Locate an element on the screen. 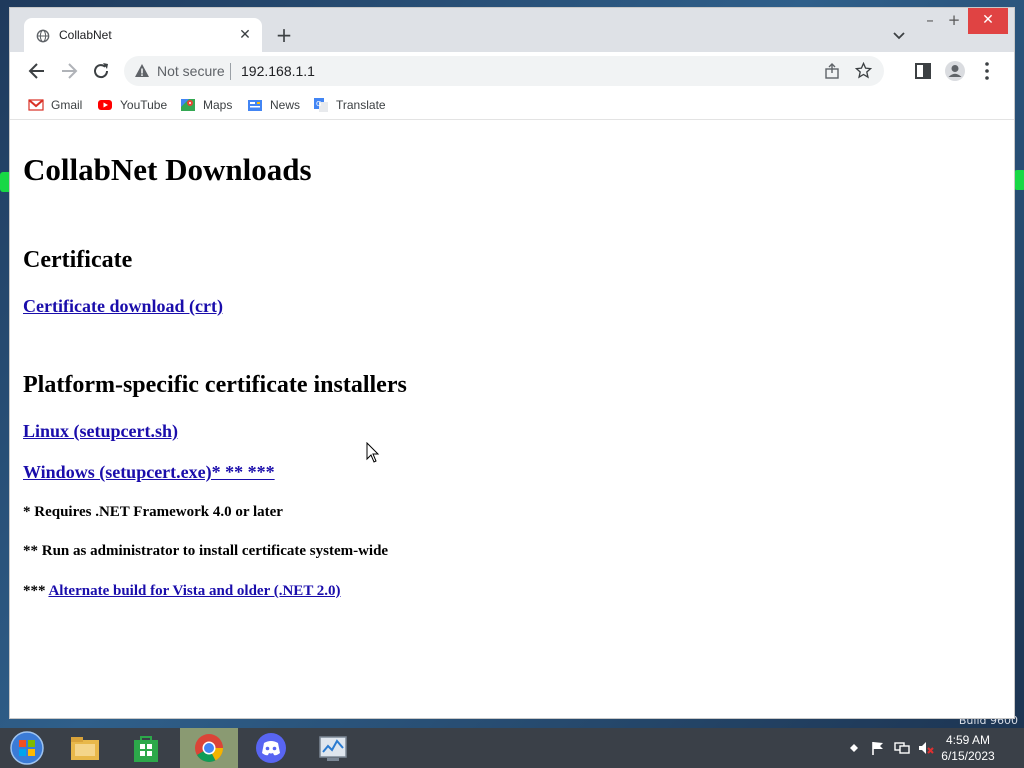  bookmarks-bar: Gmail YouTube Maps News G Translate is located at coordinates (512, 105).